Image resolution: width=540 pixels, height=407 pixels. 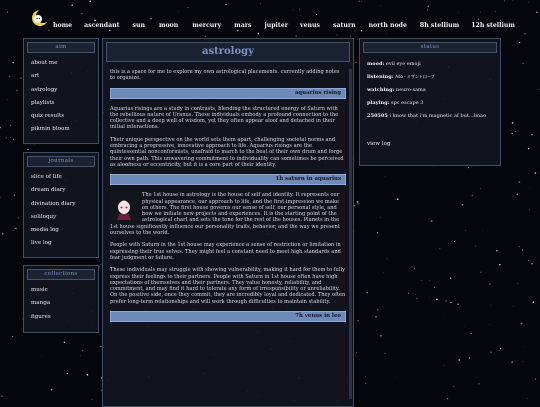 I want to click on collection-link-manga: manga, so click(x=64, y=306).